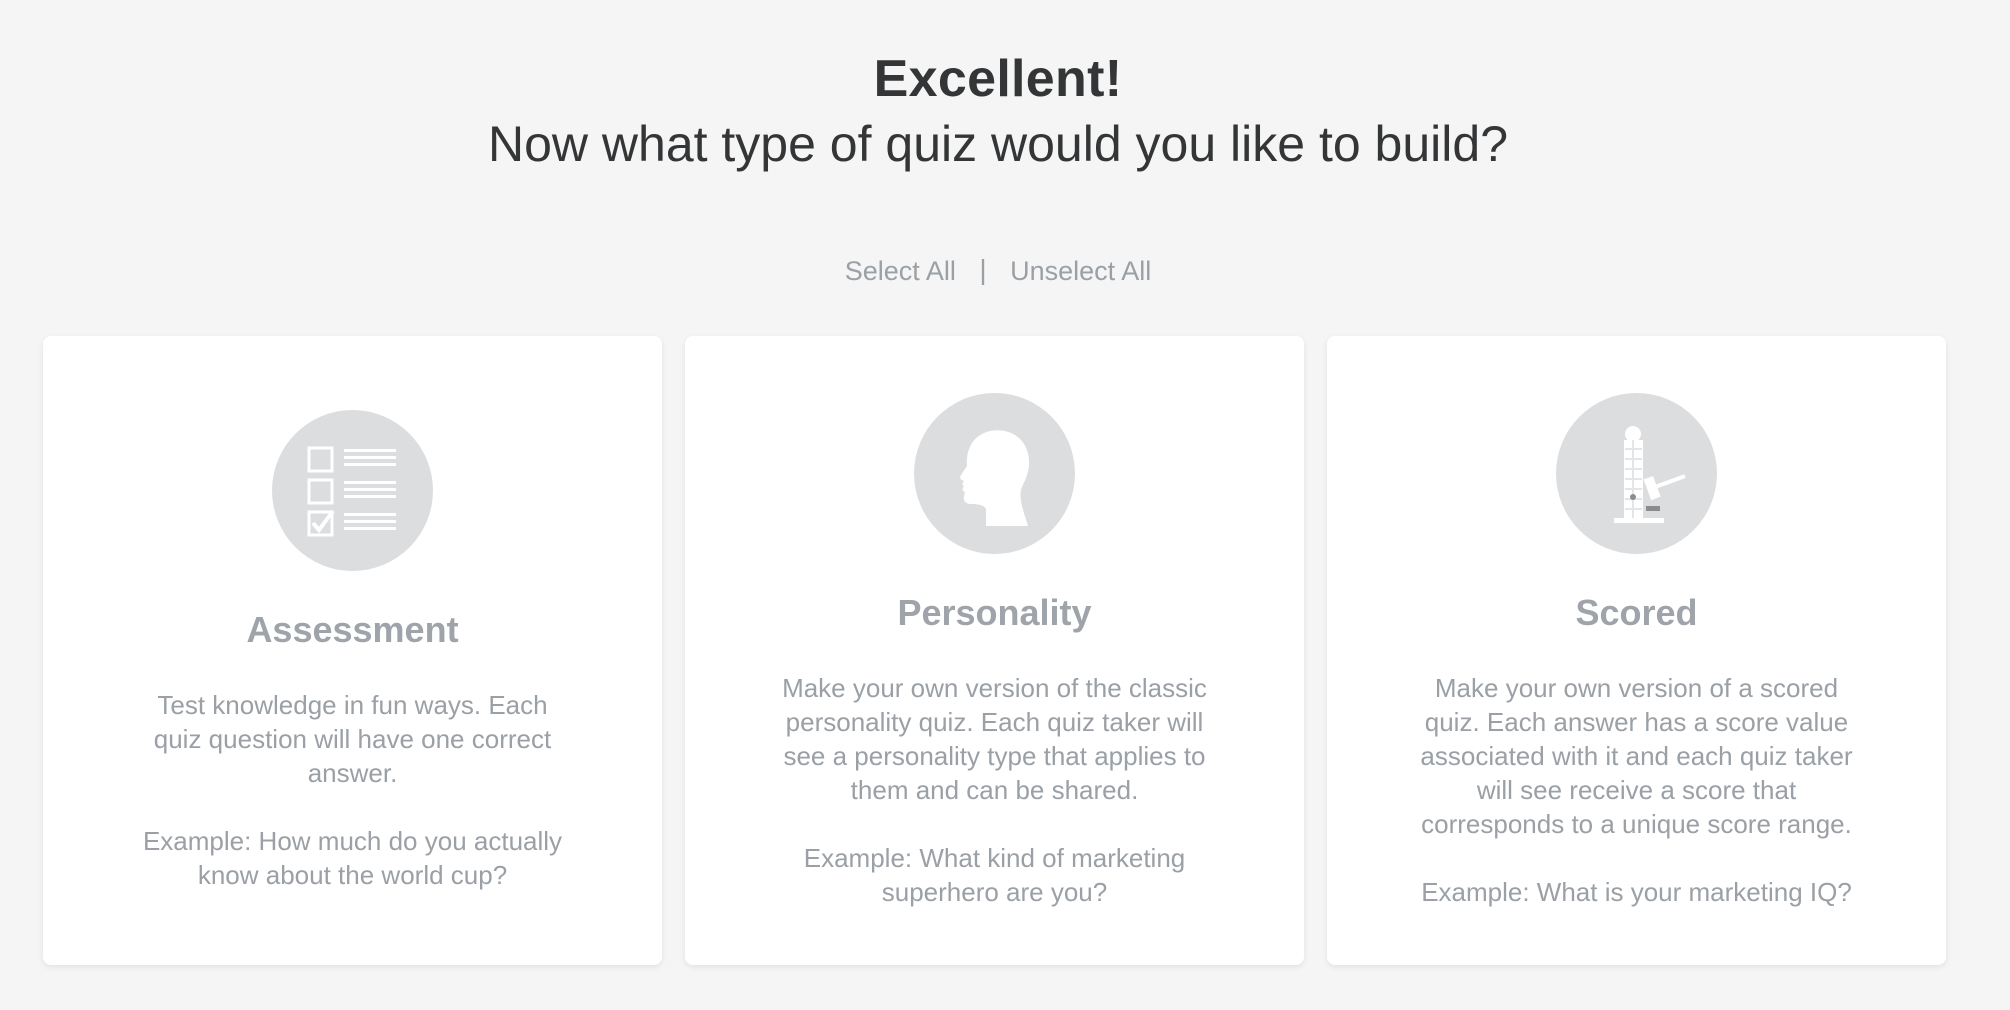  Describe the element at coordinates (352, 629) in the screenshot. I see `card-title: Assessment` at that location.